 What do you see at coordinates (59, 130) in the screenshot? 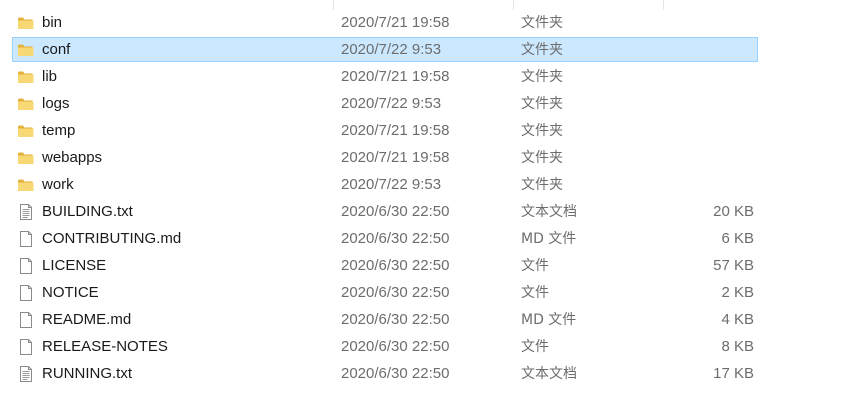
I see `file-name: temp` at bounding box center [59, 130].